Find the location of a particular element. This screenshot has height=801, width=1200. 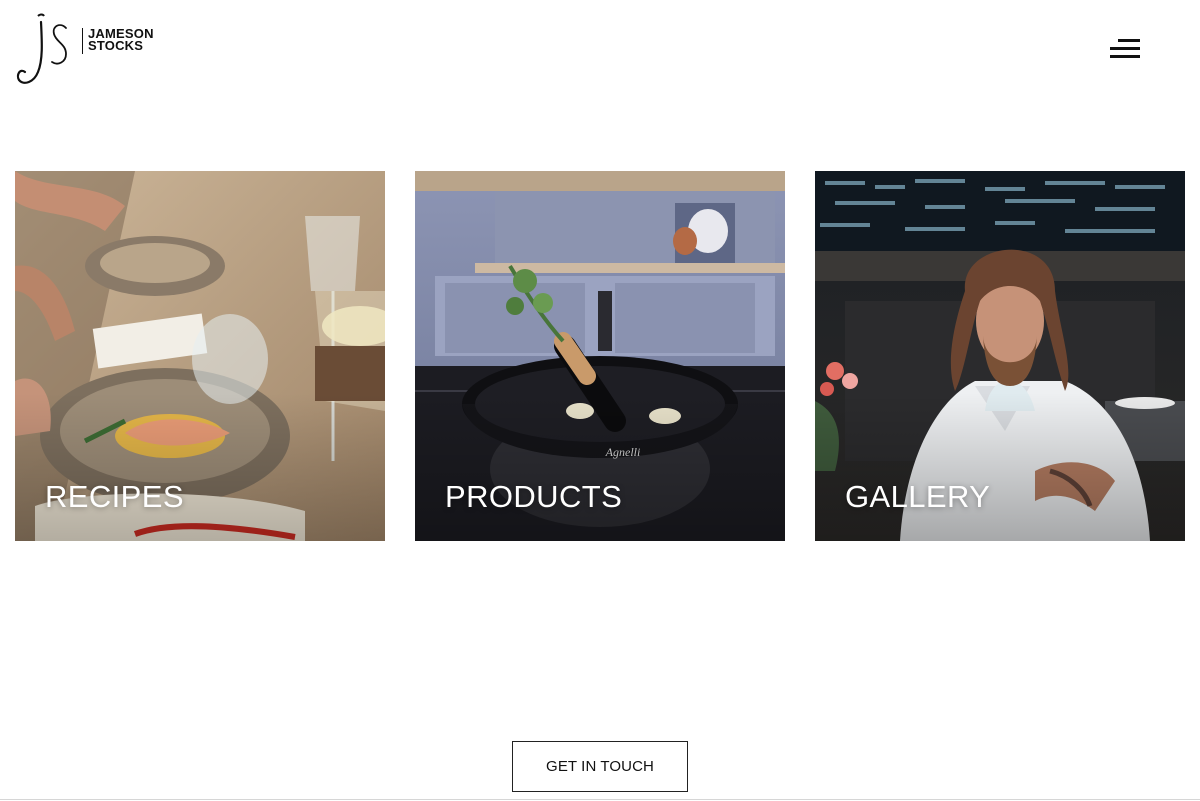

gallery-card: GALLERY is located at coordinates (1000, 356).